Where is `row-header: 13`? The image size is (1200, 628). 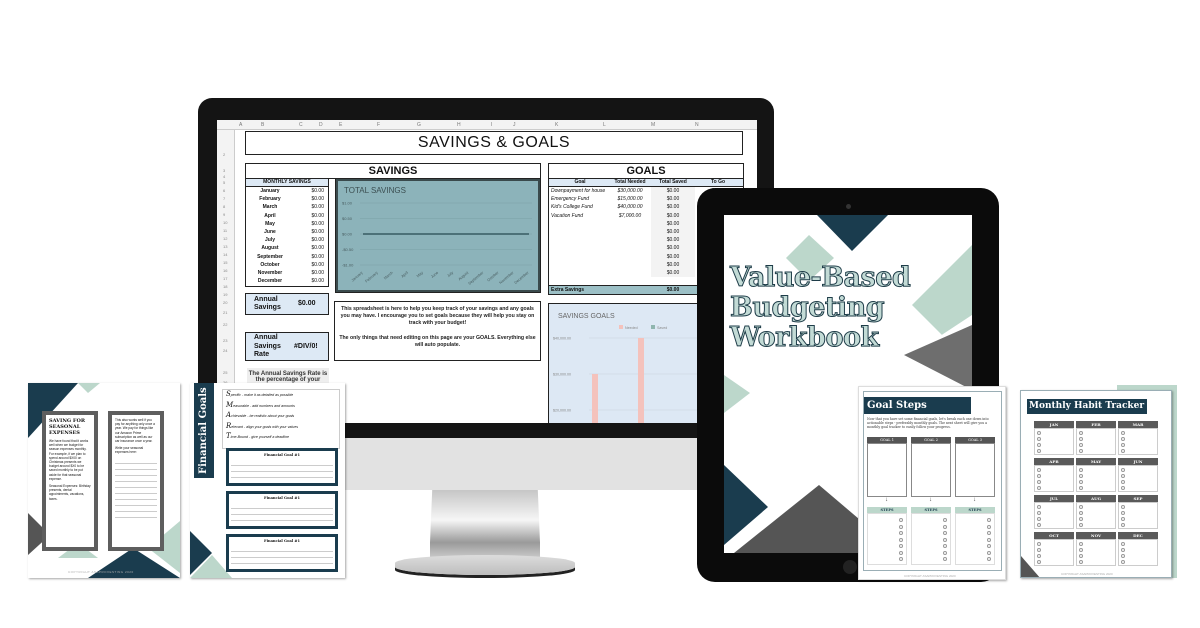 row-header: 13 is located at coordinates (225, 246).